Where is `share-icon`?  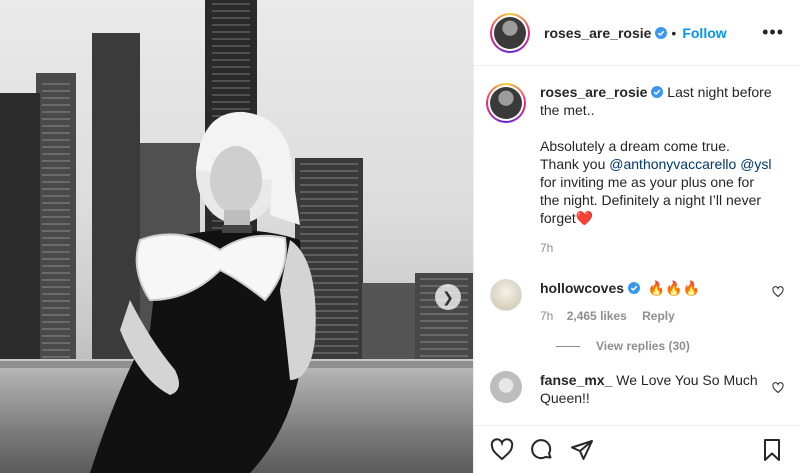 share-icon is located at coordinates (582, 449).